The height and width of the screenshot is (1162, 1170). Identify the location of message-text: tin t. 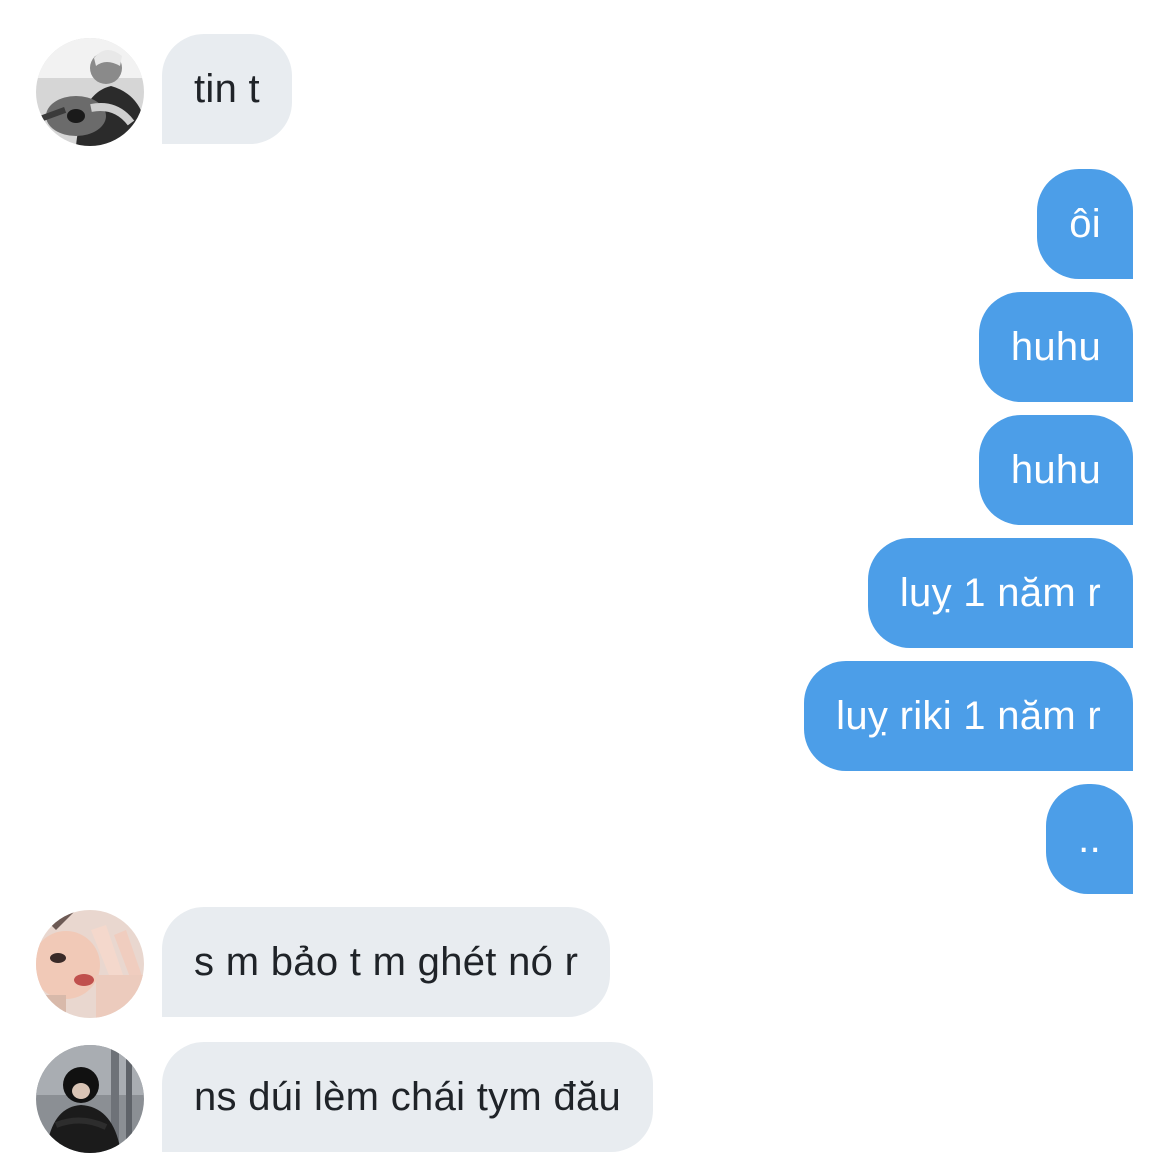
(227, 88).